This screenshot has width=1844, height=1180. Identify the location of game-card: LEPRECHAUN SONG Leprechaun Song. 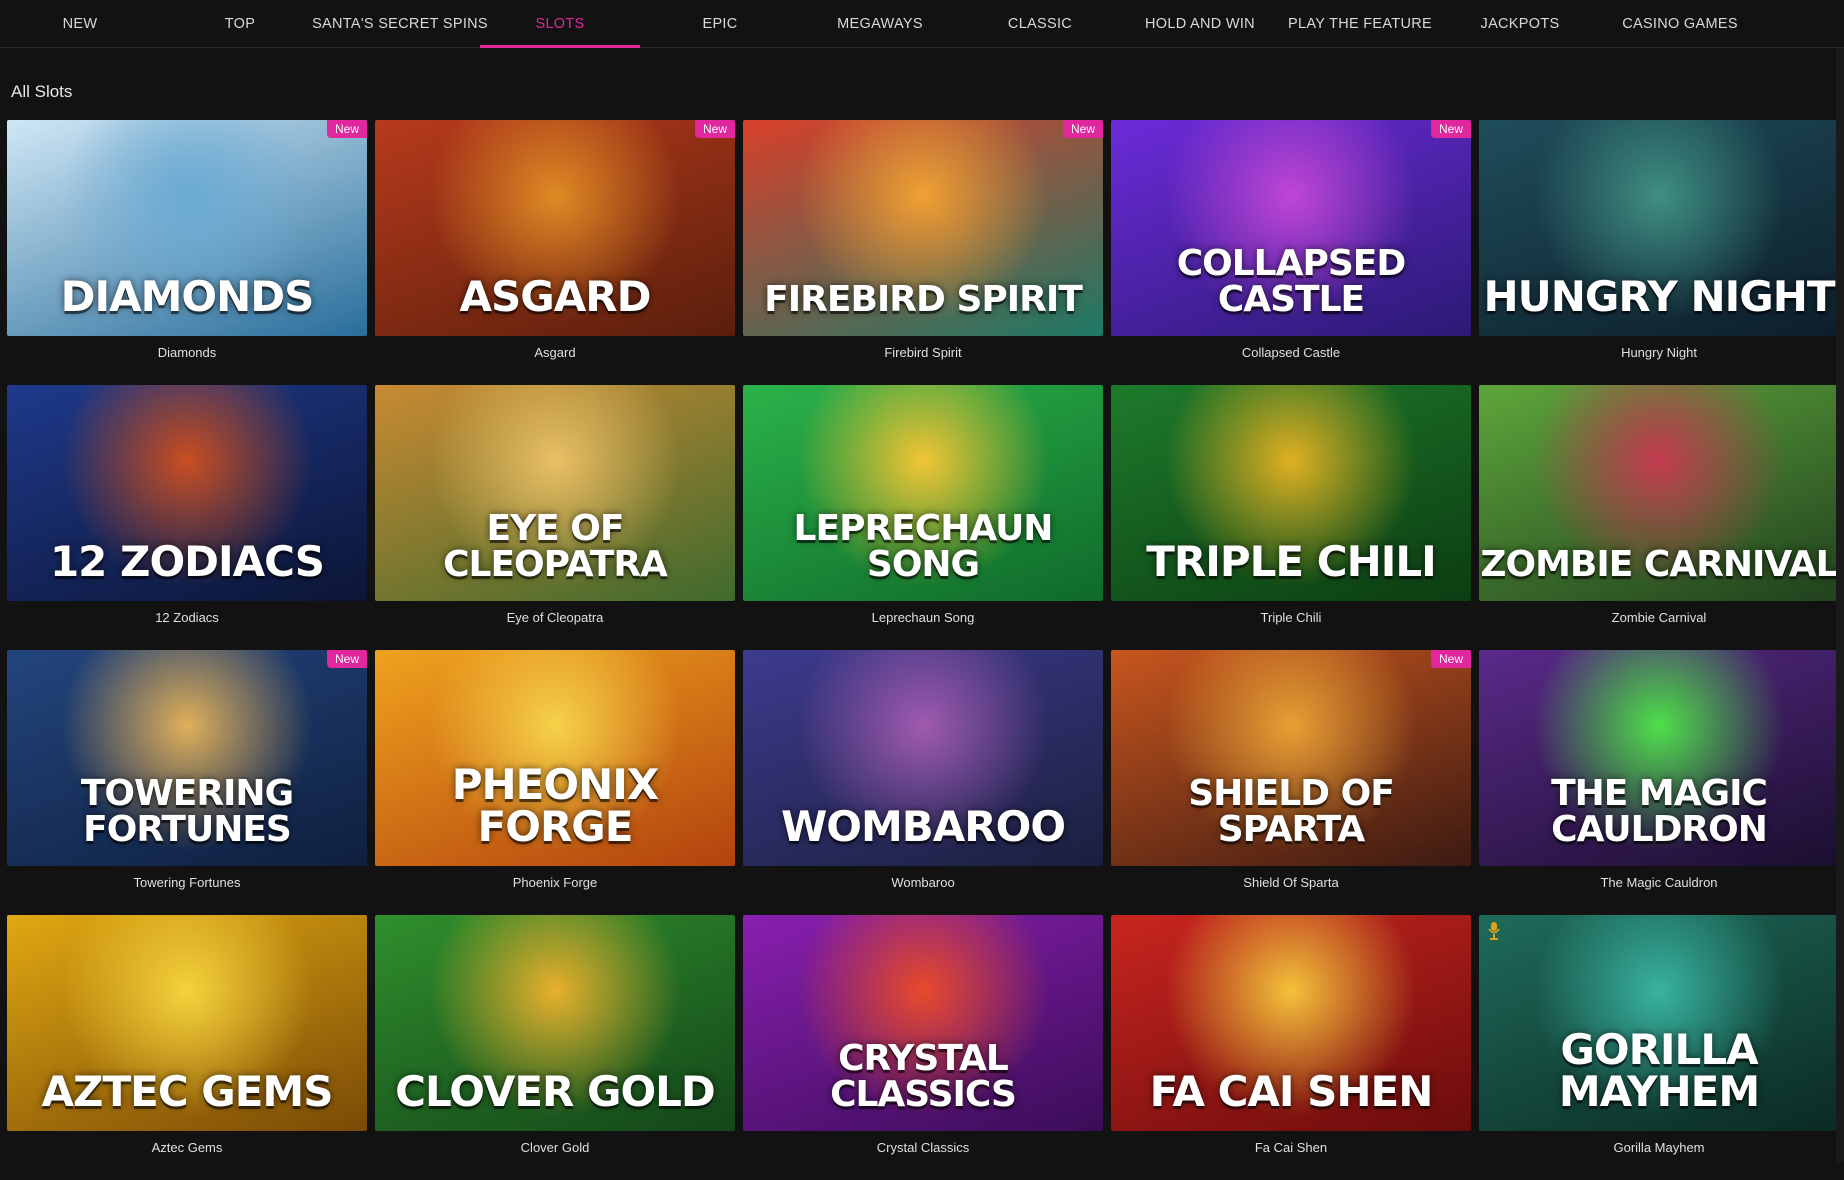
(923, 517).